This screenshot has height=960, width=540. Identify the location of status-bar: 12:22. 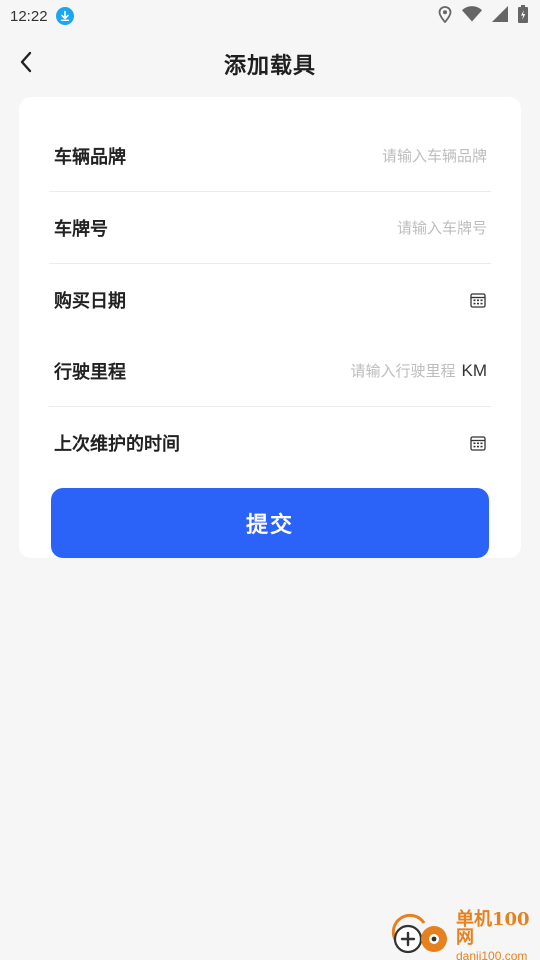
(270, 16).